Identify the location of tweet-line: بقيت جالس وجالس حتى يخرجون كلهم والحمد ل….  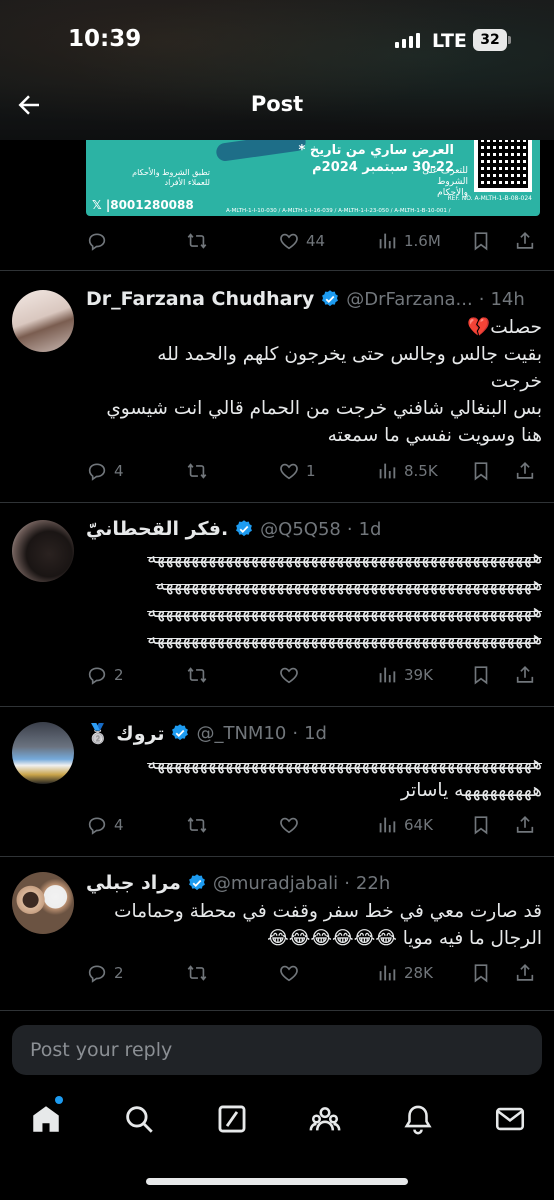
(349, 354).